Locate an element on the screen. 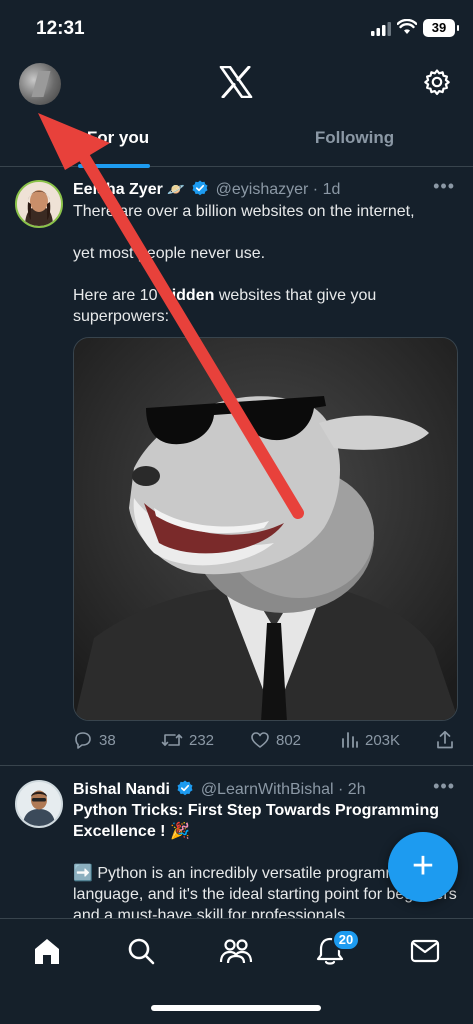 Image resolution: width=473 pixels, height=1024 pixels. notification-count-badge: 20 is located at coordinates (346, 940).